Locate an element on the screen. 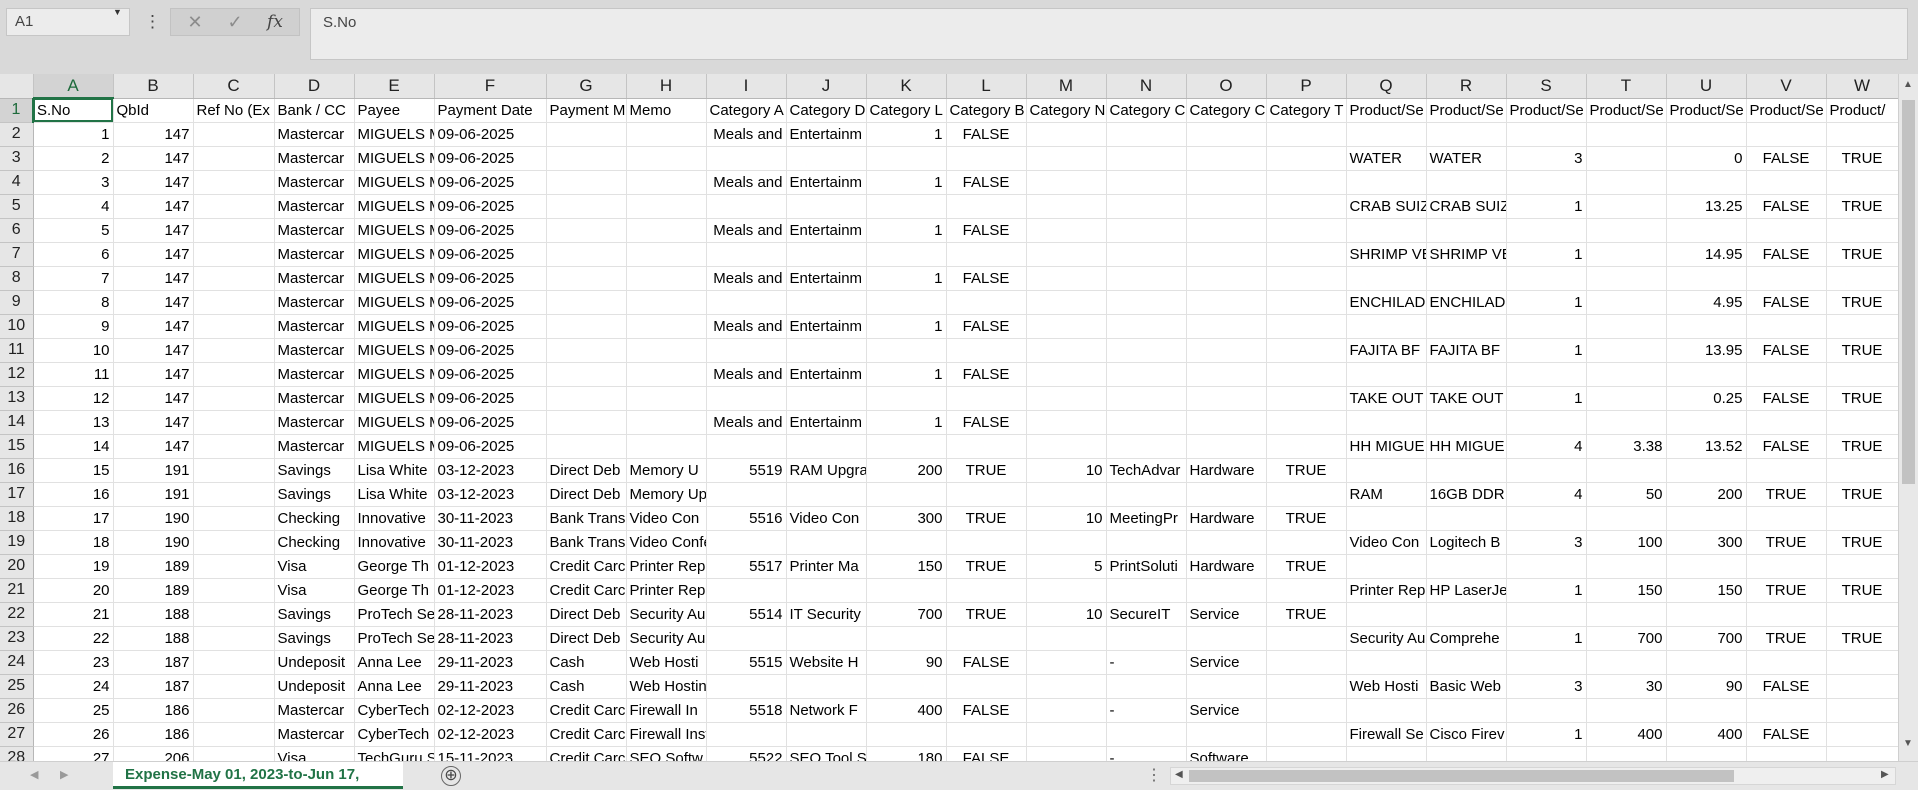  cell: 700 is located at coordinates (1706, 638).